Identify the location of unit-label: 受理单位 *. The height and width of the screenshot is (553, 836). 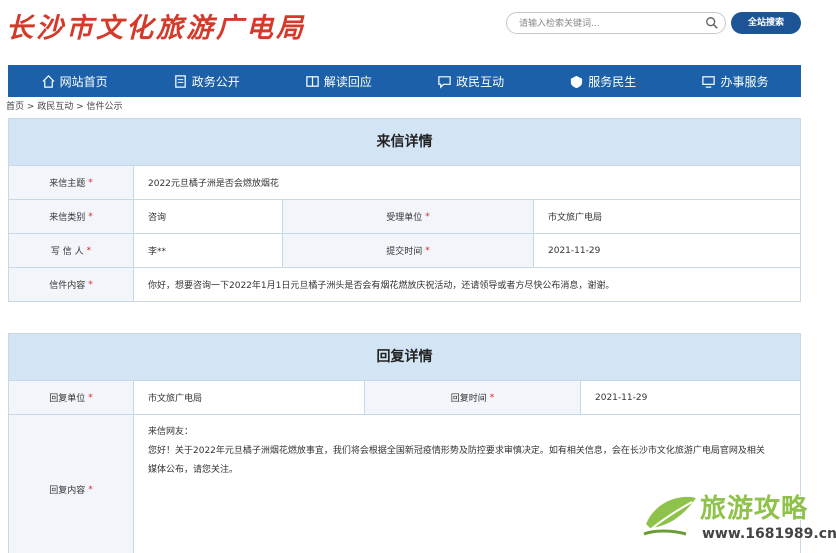
(408, 216).